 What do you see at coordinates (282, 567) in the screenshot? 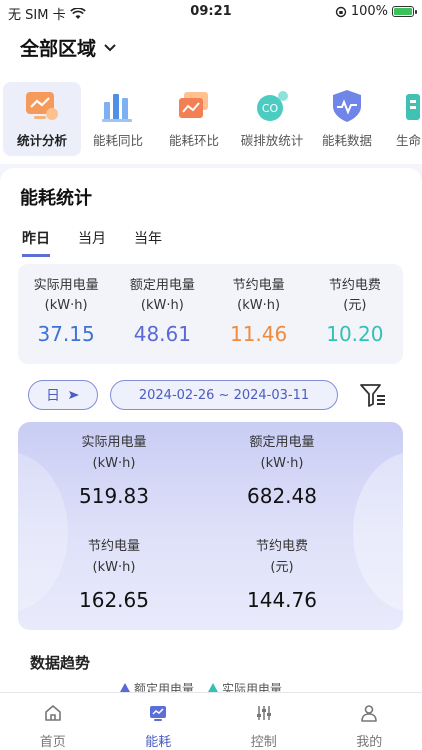
I see `summary-unit: (元)` at bounding box center [282, 567].